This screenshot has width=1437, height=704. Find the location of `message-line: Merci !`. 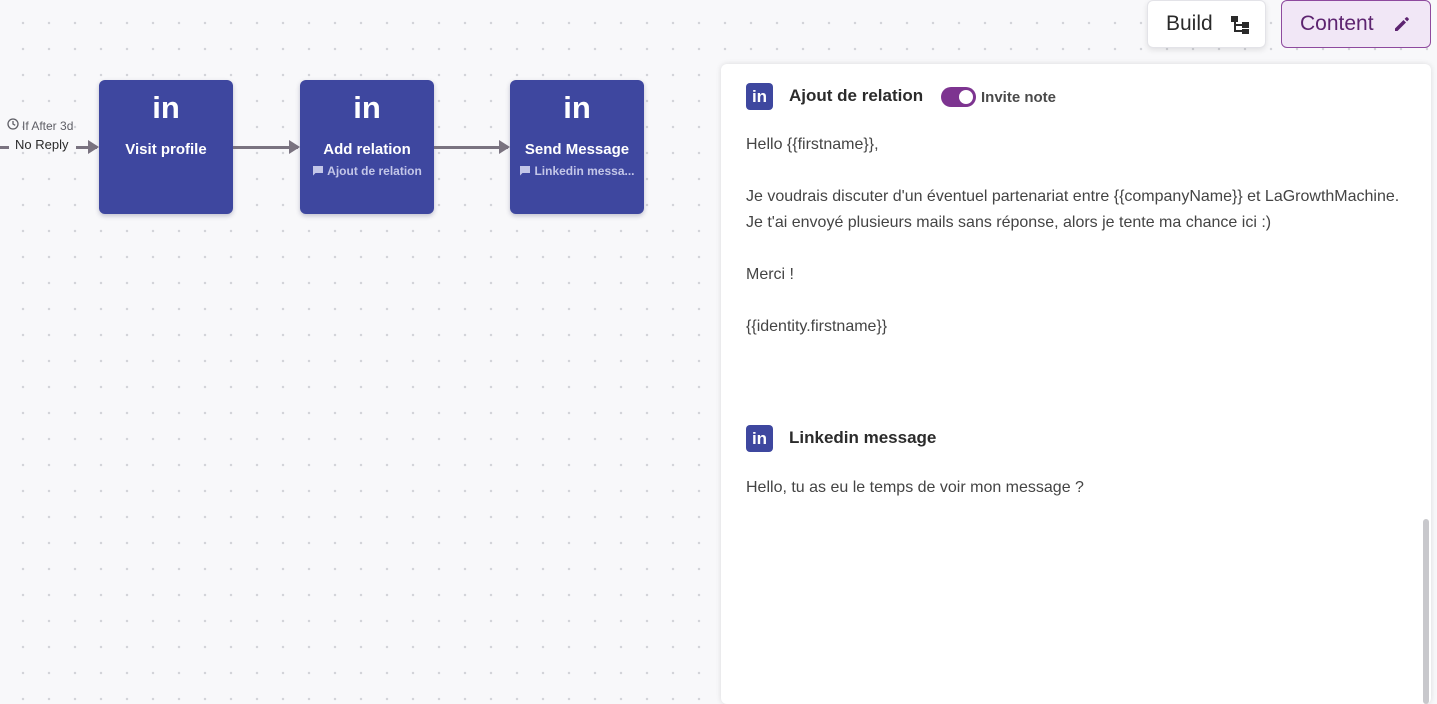

message-line: Merci ! is located at coordinates (770, 274).